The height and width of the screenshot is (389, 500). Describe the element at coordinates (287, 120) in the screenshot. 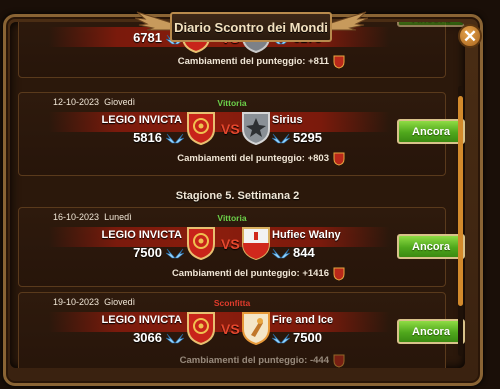

I see `guild-name-right: Sirius` at that location.